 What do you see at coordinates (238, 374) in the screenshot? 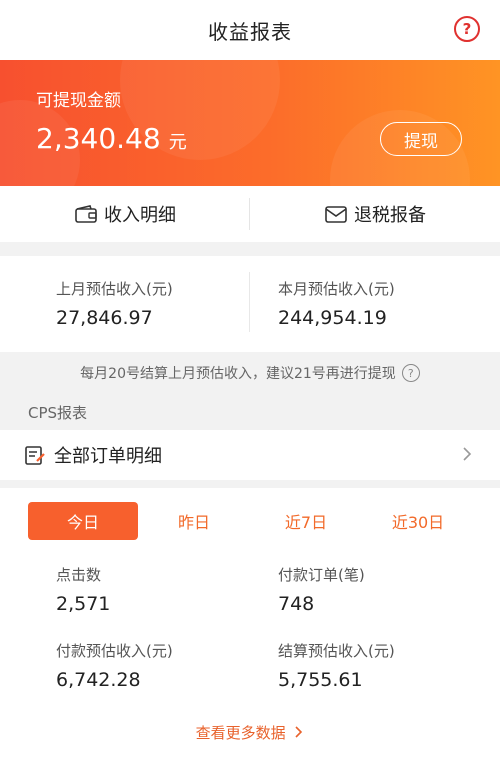
I see `note-text: 每月20号结算上月预估收入，建议21号再进行提现` at bounding box center [238, 374].